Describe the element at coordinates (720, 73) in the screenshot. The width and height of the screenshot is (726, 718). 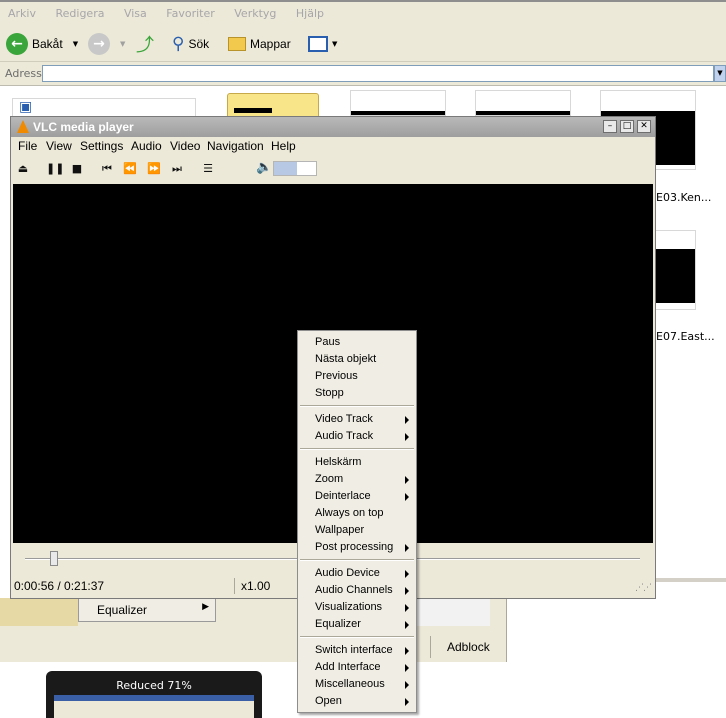
I see `address-dropdown-icon: ▼` at that location.